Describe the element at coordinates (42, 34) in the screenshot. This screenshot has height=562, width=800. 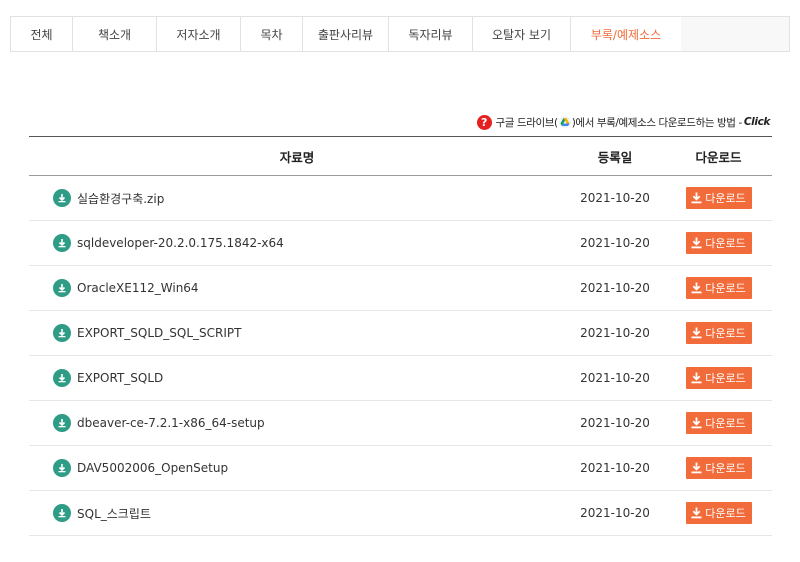
I see `tab-item: 전체` at that location.